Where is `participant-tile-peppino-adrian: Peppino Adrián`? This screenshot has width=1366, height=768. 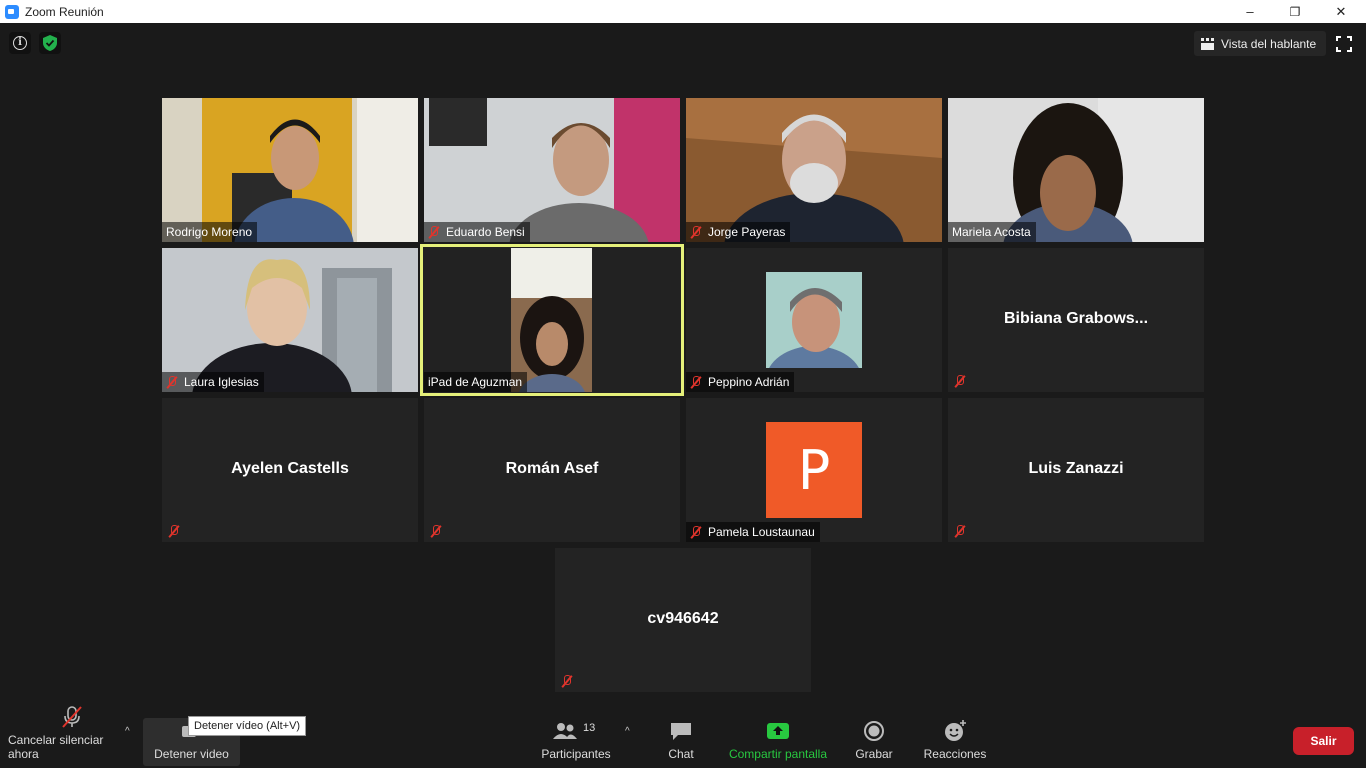 participant-tile-peppino-adrian: Peppino Adrián is located at coordinates (814, 320).